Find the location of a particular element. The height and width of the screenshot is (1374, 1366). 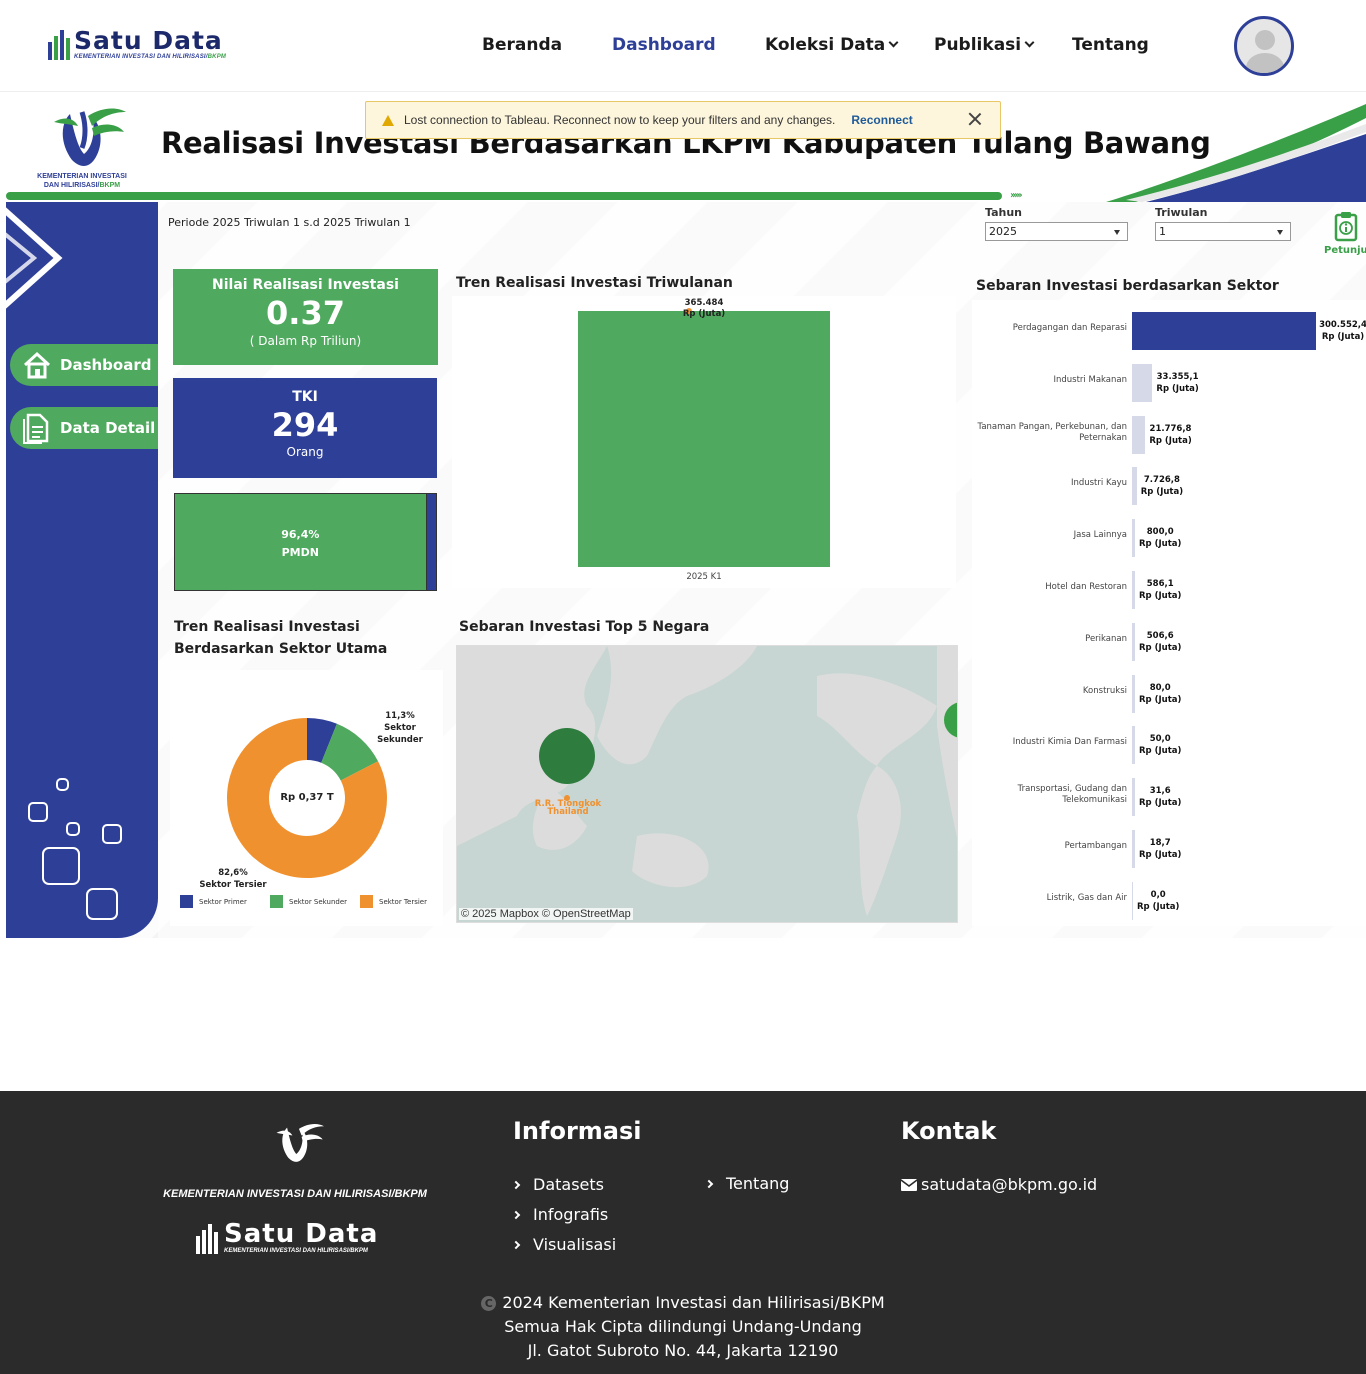

legend-primer: Sektor Primer is located at coordinates (213, 901).